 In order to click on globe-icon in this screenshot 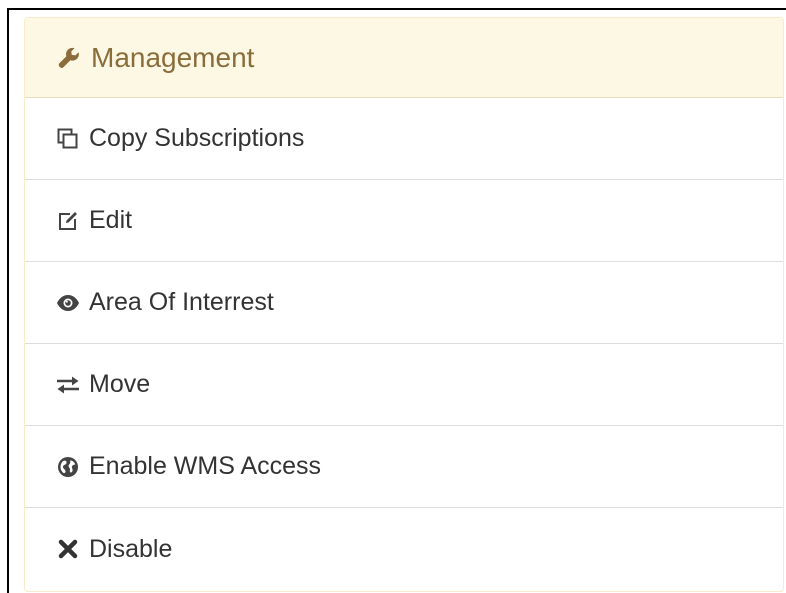, I will do `click(68, 467)`.